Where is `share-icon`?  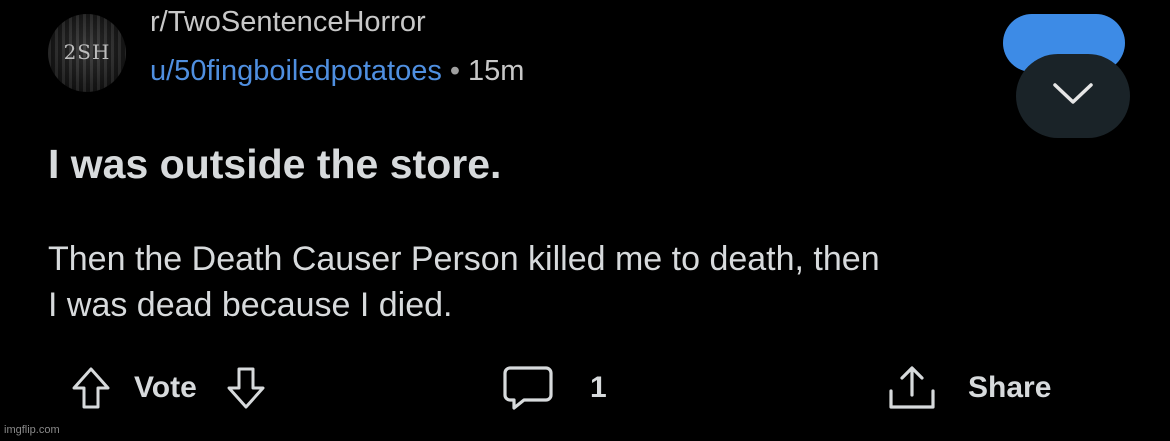
share-icon is located at coordinates (912, 388).